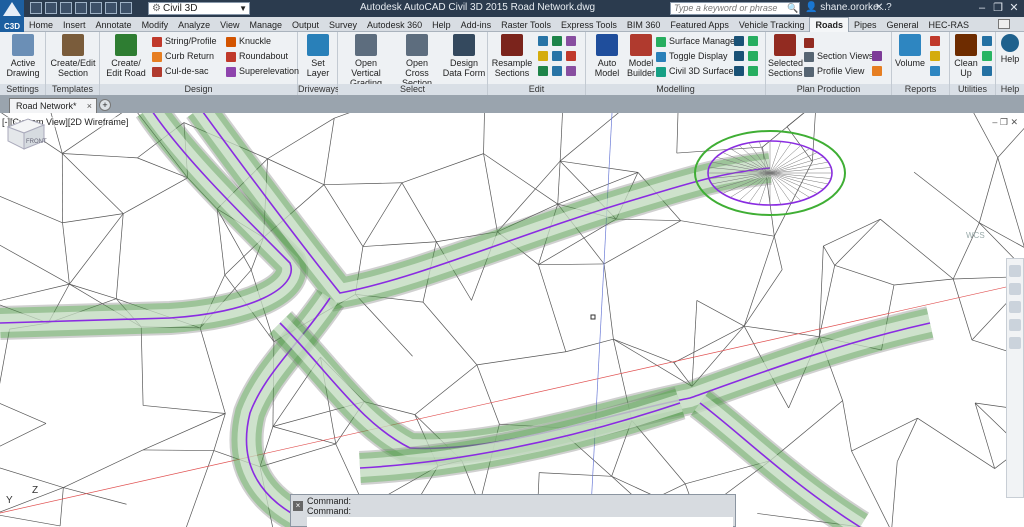 The width and height of the screenshot is (1024, 527). Describe the element at coordinates (229, 25) in the screenshot. I see `tab-view: View` at that location.